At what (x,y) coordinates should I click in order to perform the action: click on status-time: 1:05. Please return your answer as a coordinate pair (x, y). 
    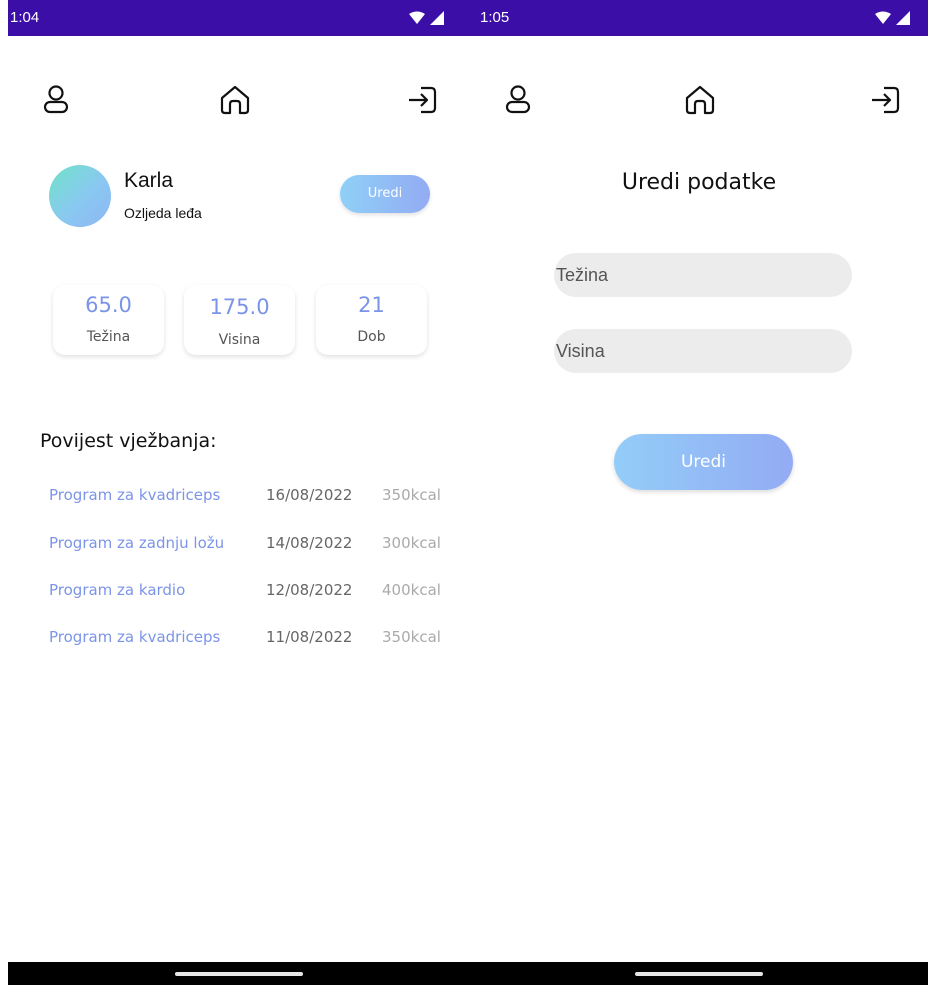
    Looking at the image, I should click on (495, 17).